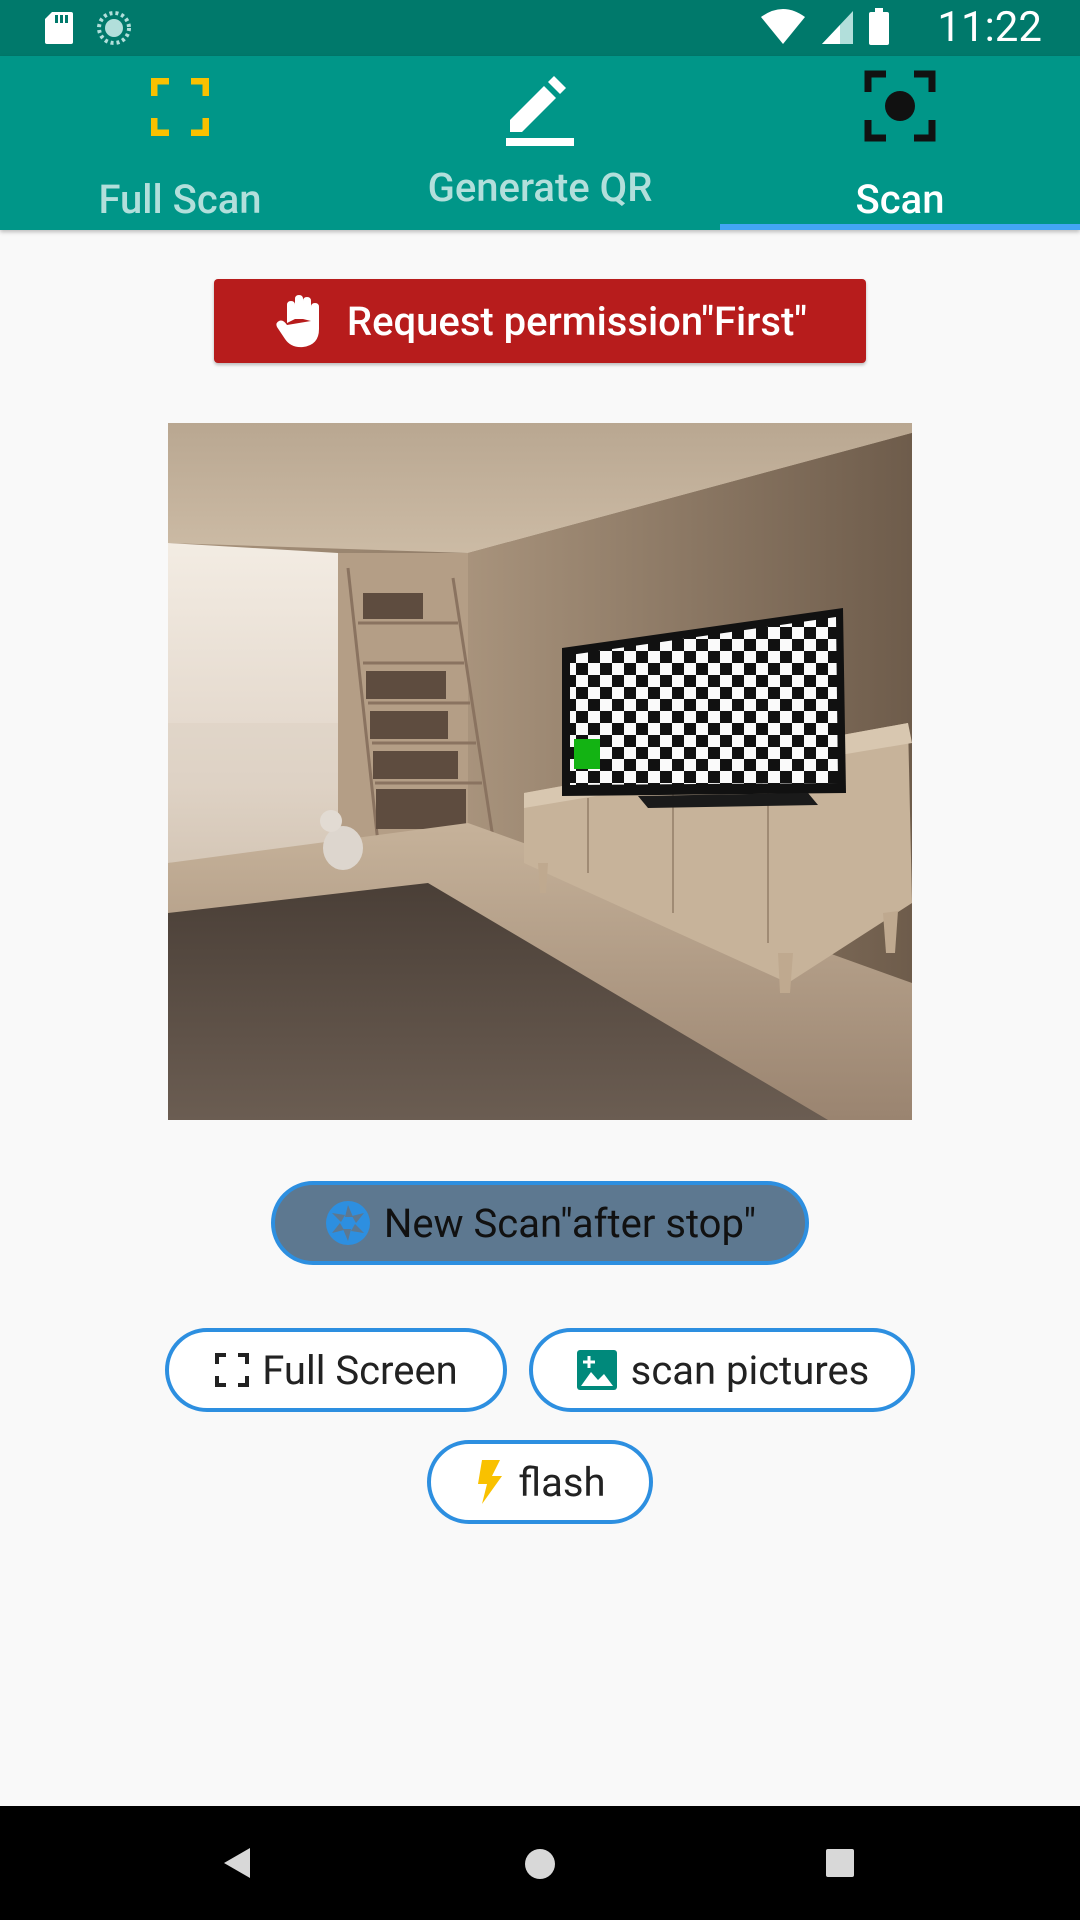 This screenshot has width=1080, height=1920. Describe the element at coordinates (837, 27) in the screenshot. I see `signal-icon` at that location.